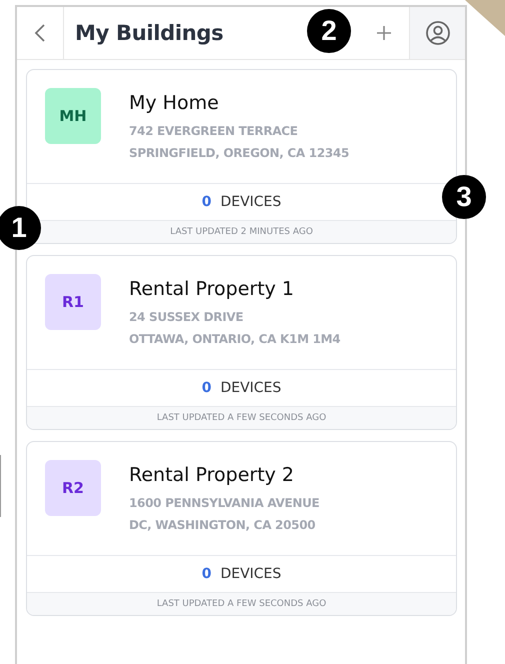 This screenshot has height=664, width=505. Describe the element at coordinates (222, 525) in the screenshot. I see `address-line: DC, WASHINGTON, CA 20500` at that location.